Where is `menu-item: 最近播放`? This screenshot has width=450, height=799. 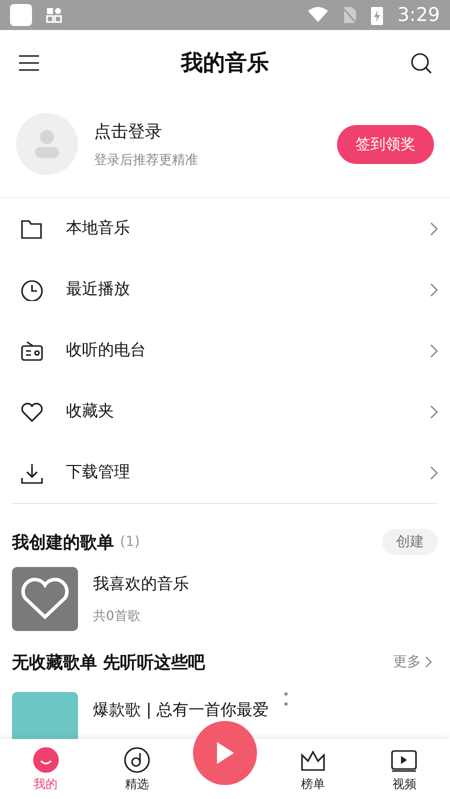
menu-item: 最近播放 is located at coordinates (225, 289).